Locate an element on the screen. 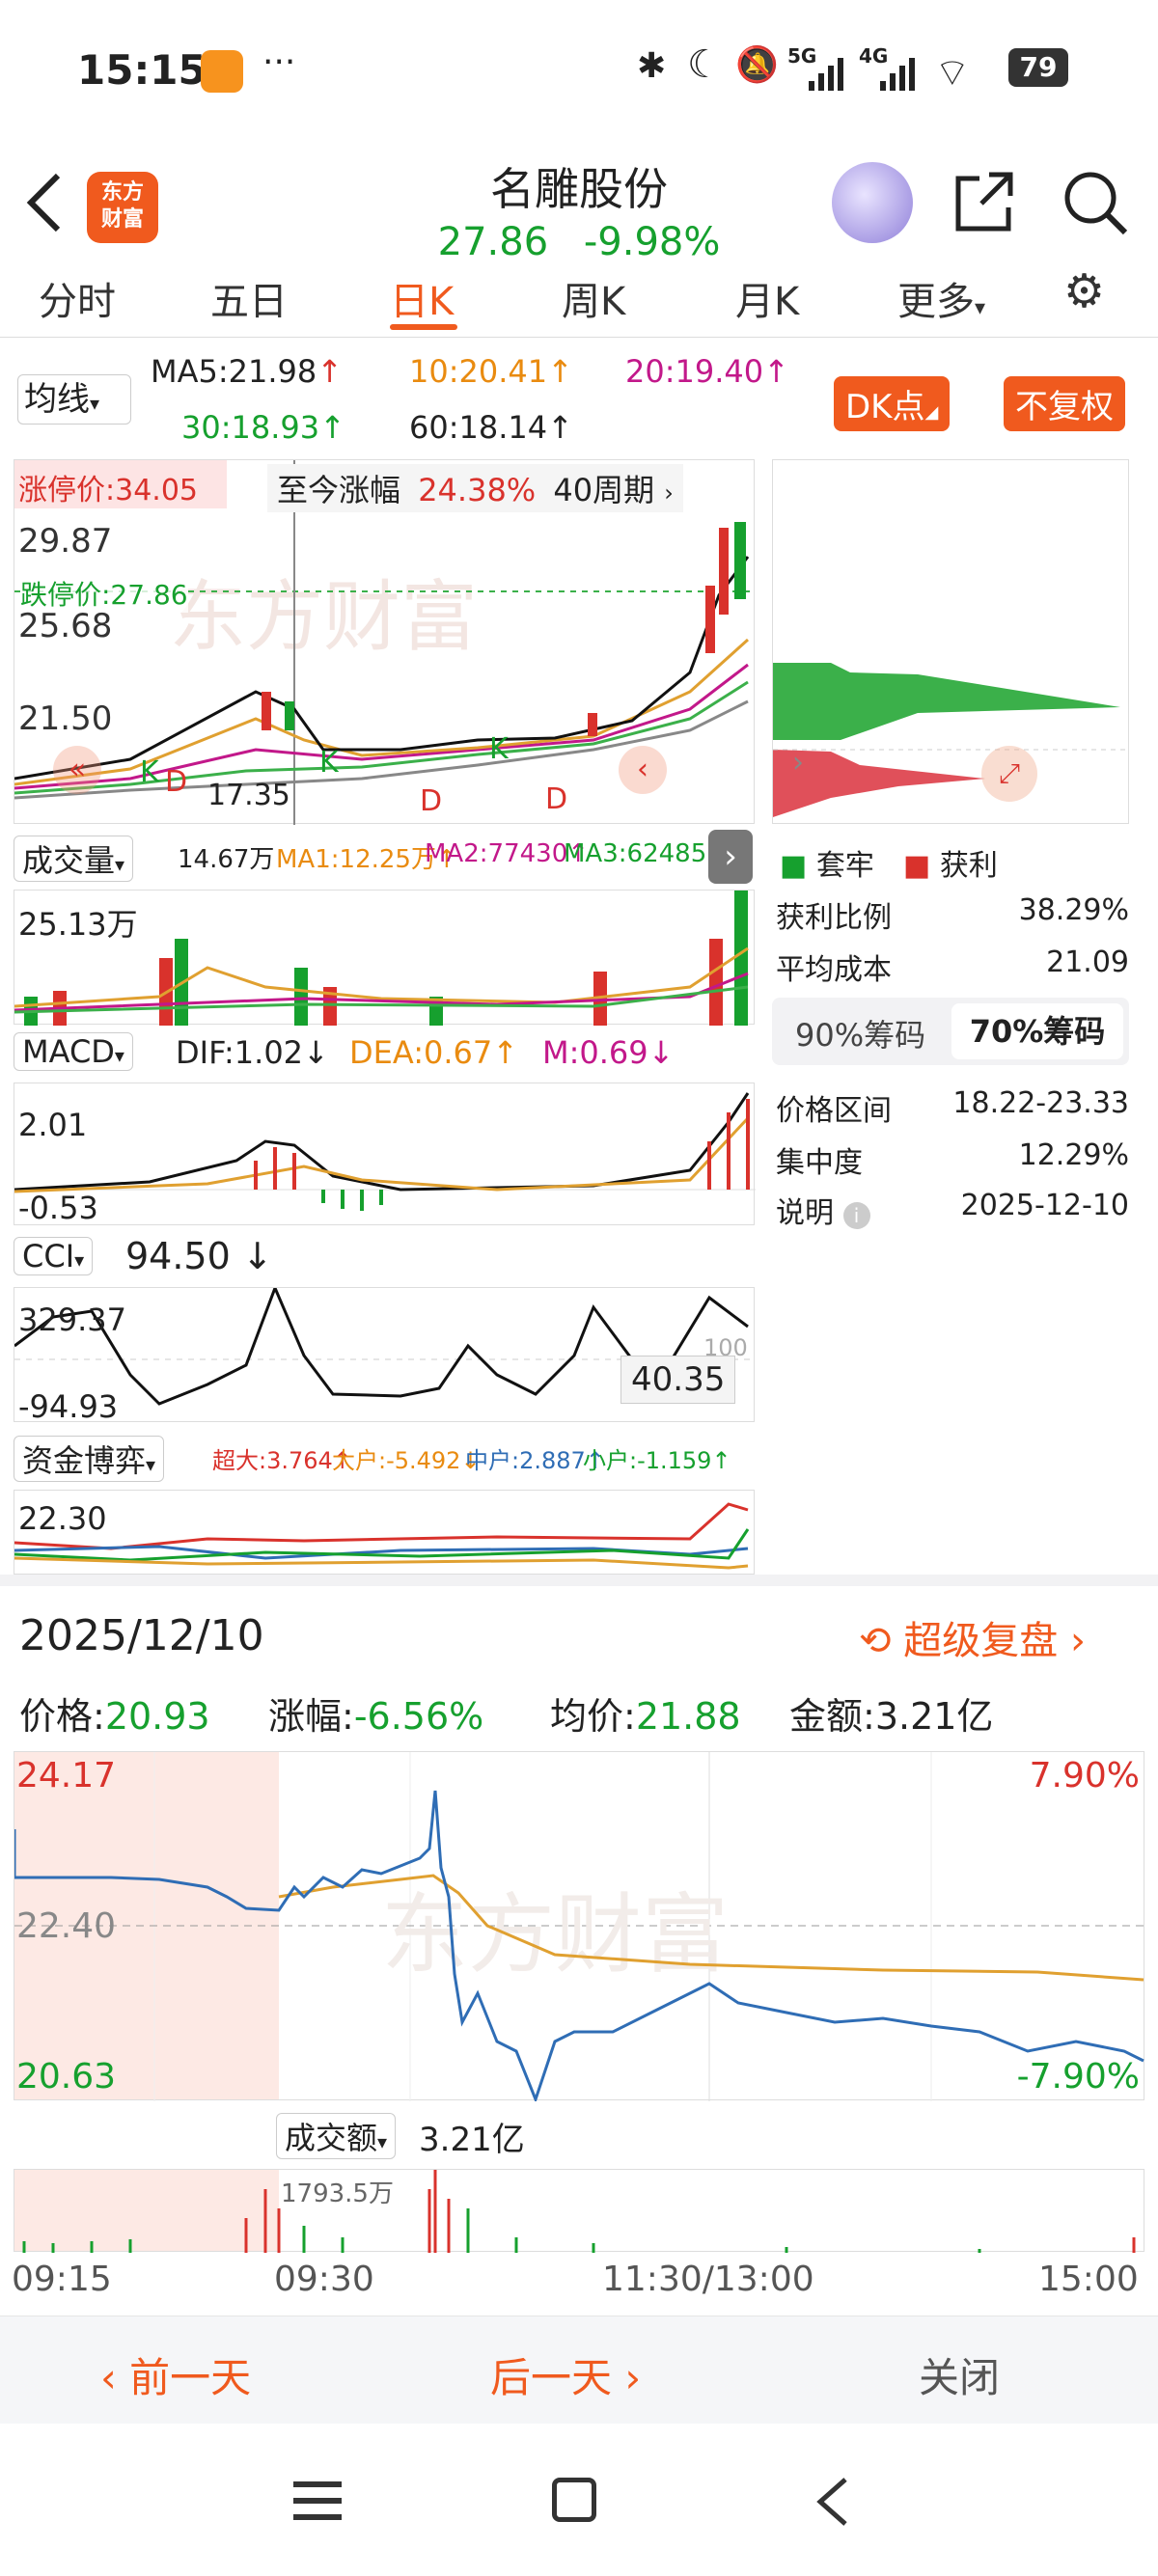  section-divider is located at coordinates (579, 1580).